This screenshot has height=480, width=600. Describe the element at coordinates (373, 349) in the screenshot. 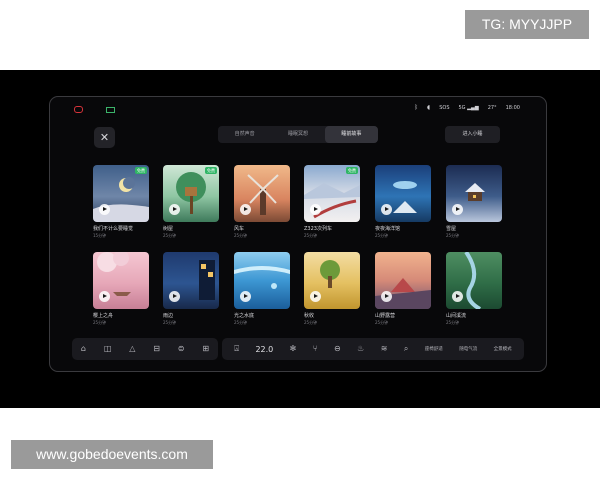

I see `dock-climate: ⍓ 22.0 ✻ ⑂ ⊖ ♨ ≋ ⌕ 座椅舒适 随电气流 全景模式` at that location.